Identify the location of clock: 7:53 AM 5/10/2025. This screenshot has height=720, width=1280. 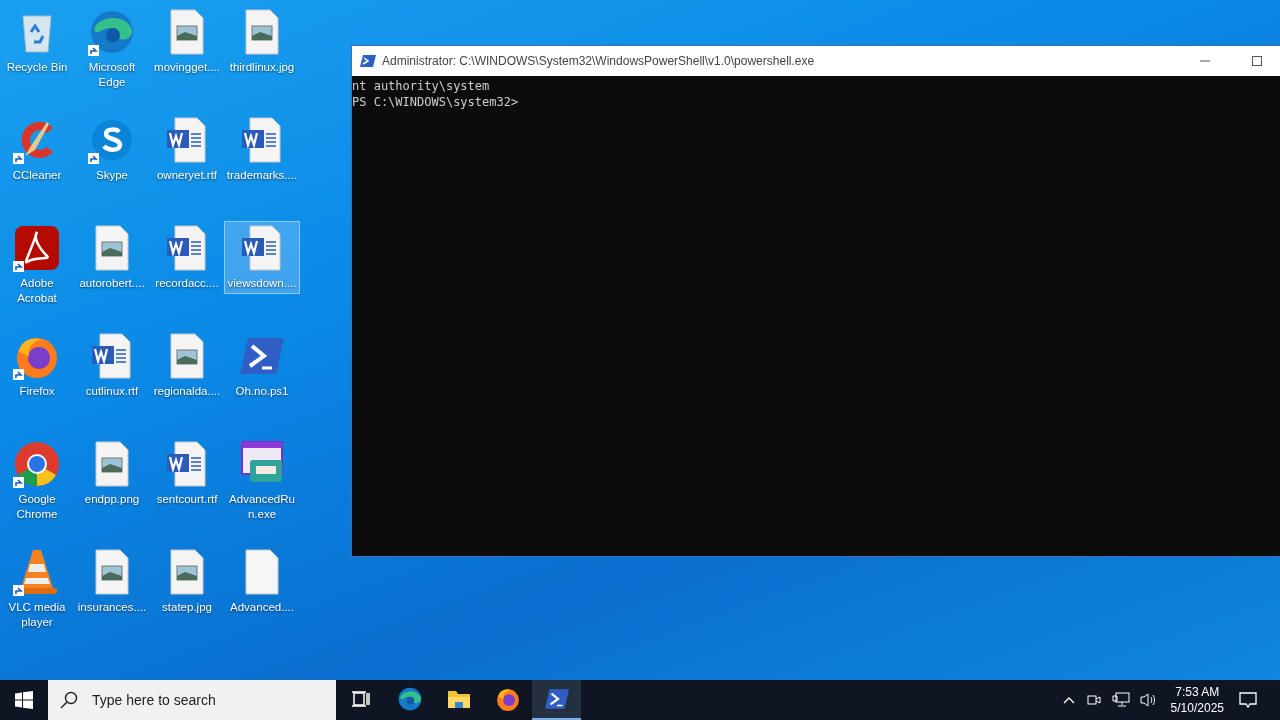
(1197, 700).